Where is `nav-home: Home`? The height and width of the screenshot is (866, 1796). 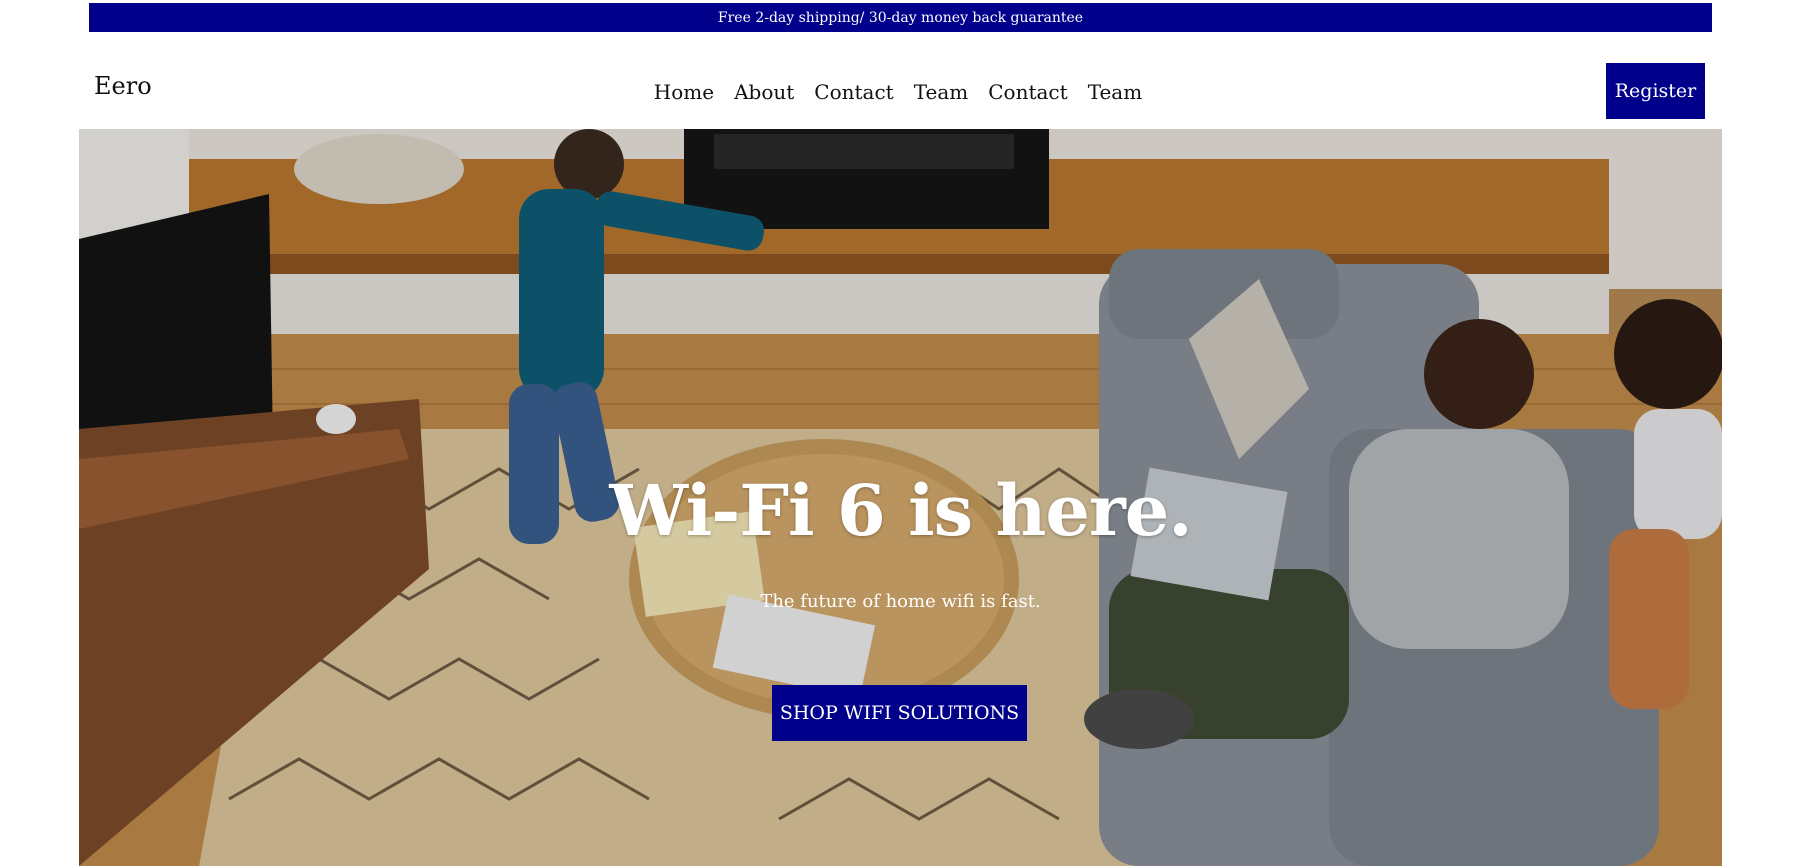 nav-home: Home is located at coordinates (684, 92).